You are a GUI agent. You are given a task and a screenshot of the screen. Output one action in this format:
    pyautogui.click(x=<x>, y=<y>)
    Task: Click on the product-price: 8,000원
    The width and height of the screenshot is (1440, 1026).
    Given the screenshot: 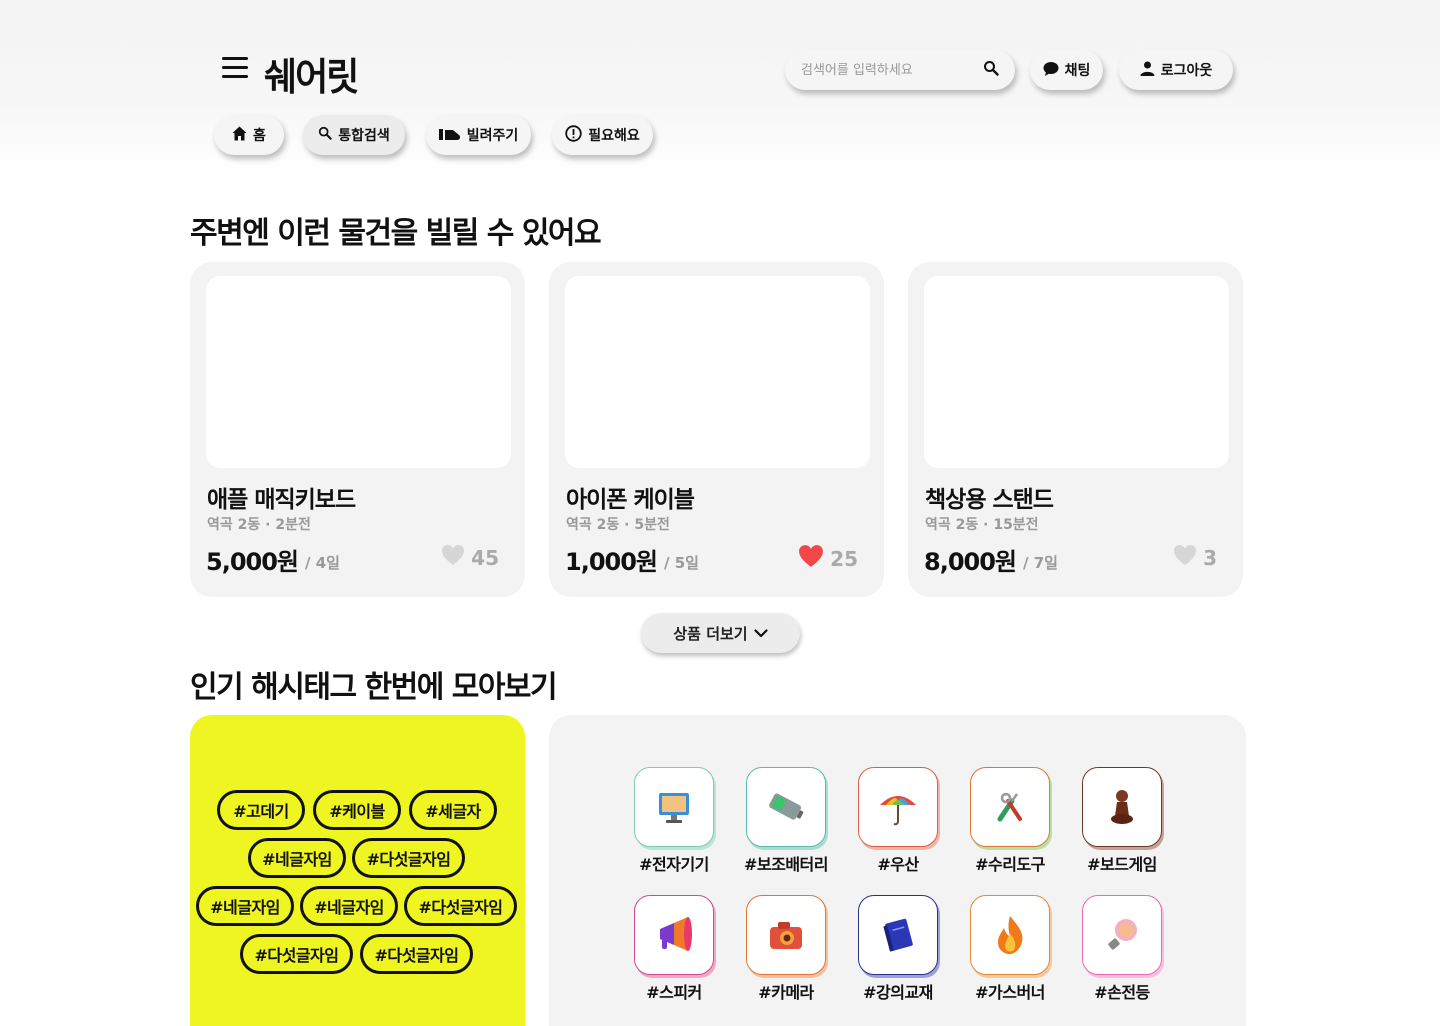 What is the action you would take?
    pyautogui.click(x=970, y=562)
    